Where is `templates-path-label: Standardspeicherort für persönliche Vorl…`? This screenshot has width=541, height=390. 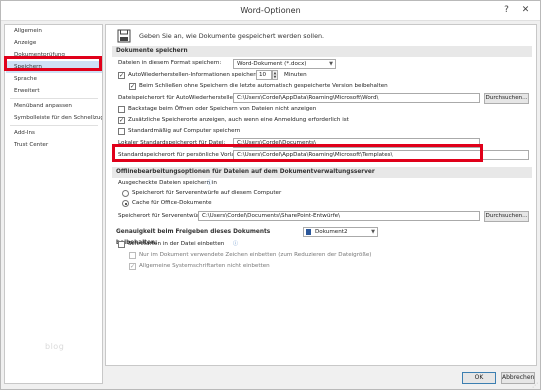
templates-path-label: Standardspeicherort für persönliche Vorl… is located at coordinates (183, 155).